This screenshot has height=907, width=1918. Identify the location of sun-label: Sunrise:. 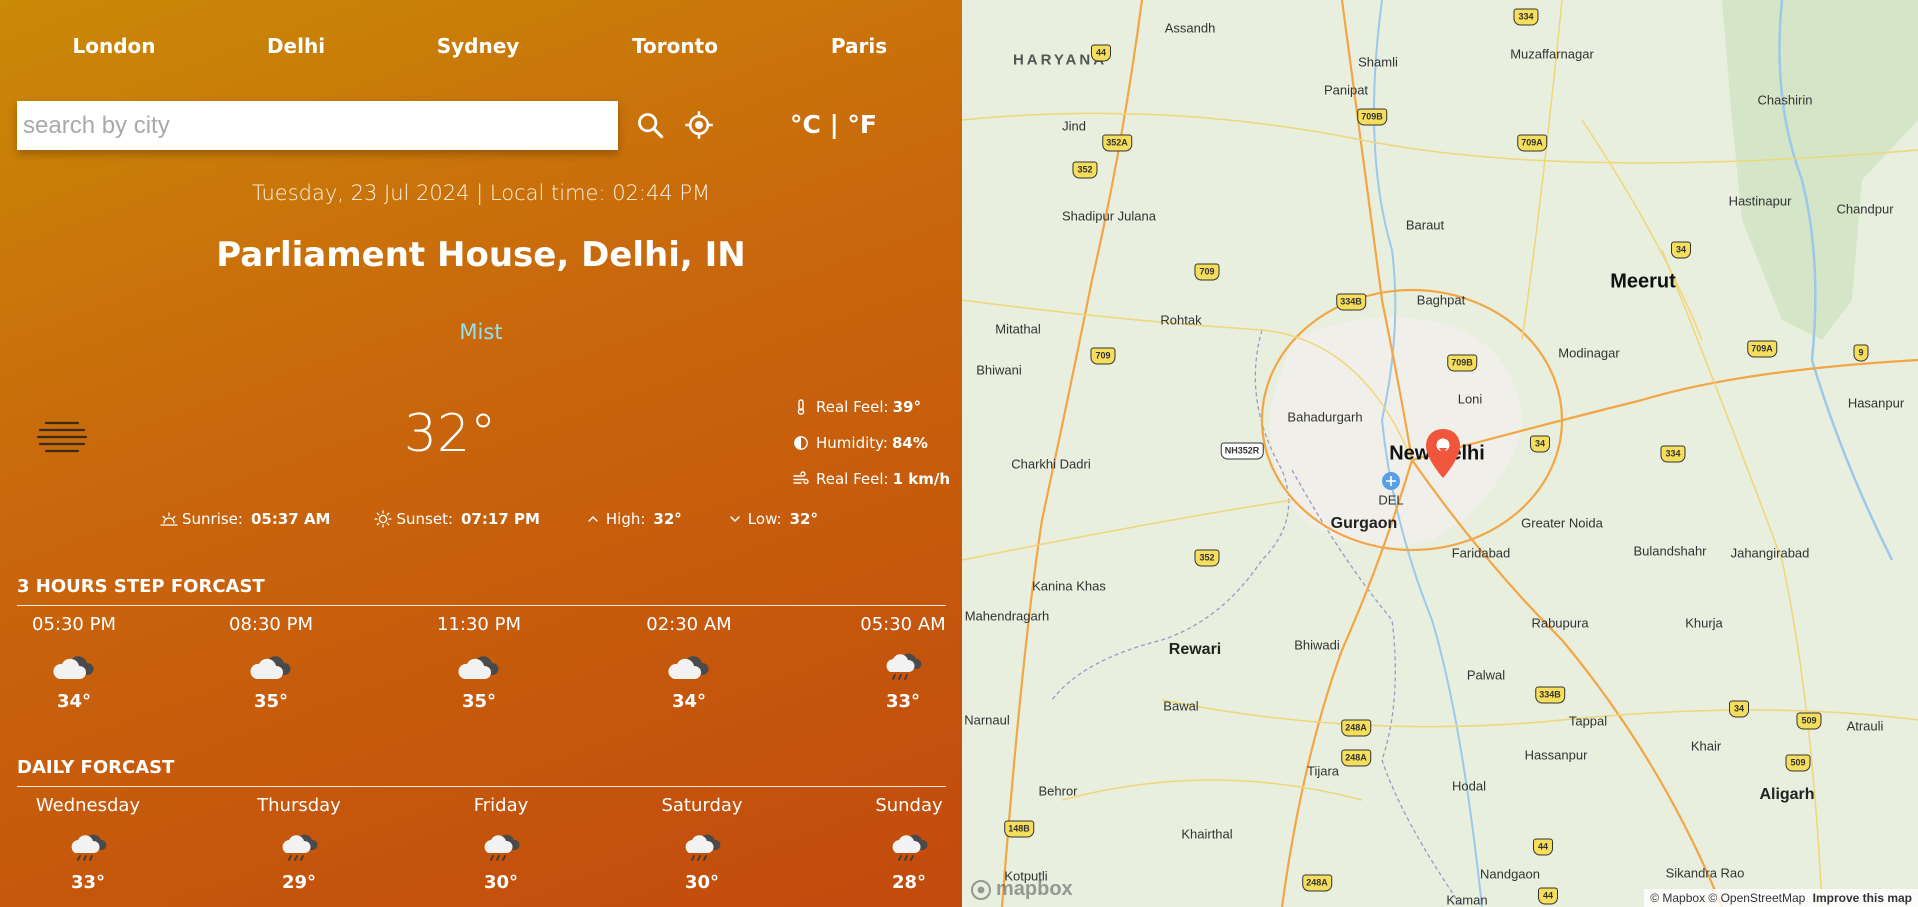
(212, 519).